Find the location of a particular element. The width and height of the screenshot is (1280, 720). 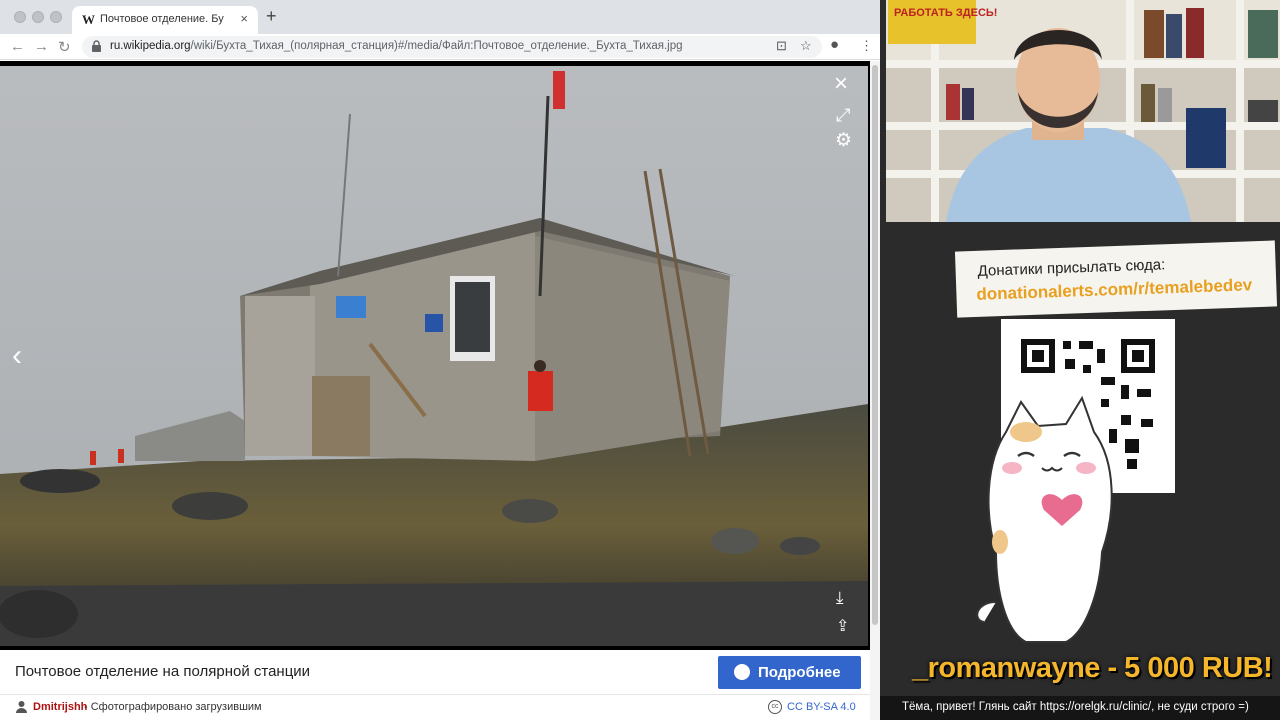

tab-bar: W Почтовое отделение. Бухта Т × + is located at coordinates (440, 17).